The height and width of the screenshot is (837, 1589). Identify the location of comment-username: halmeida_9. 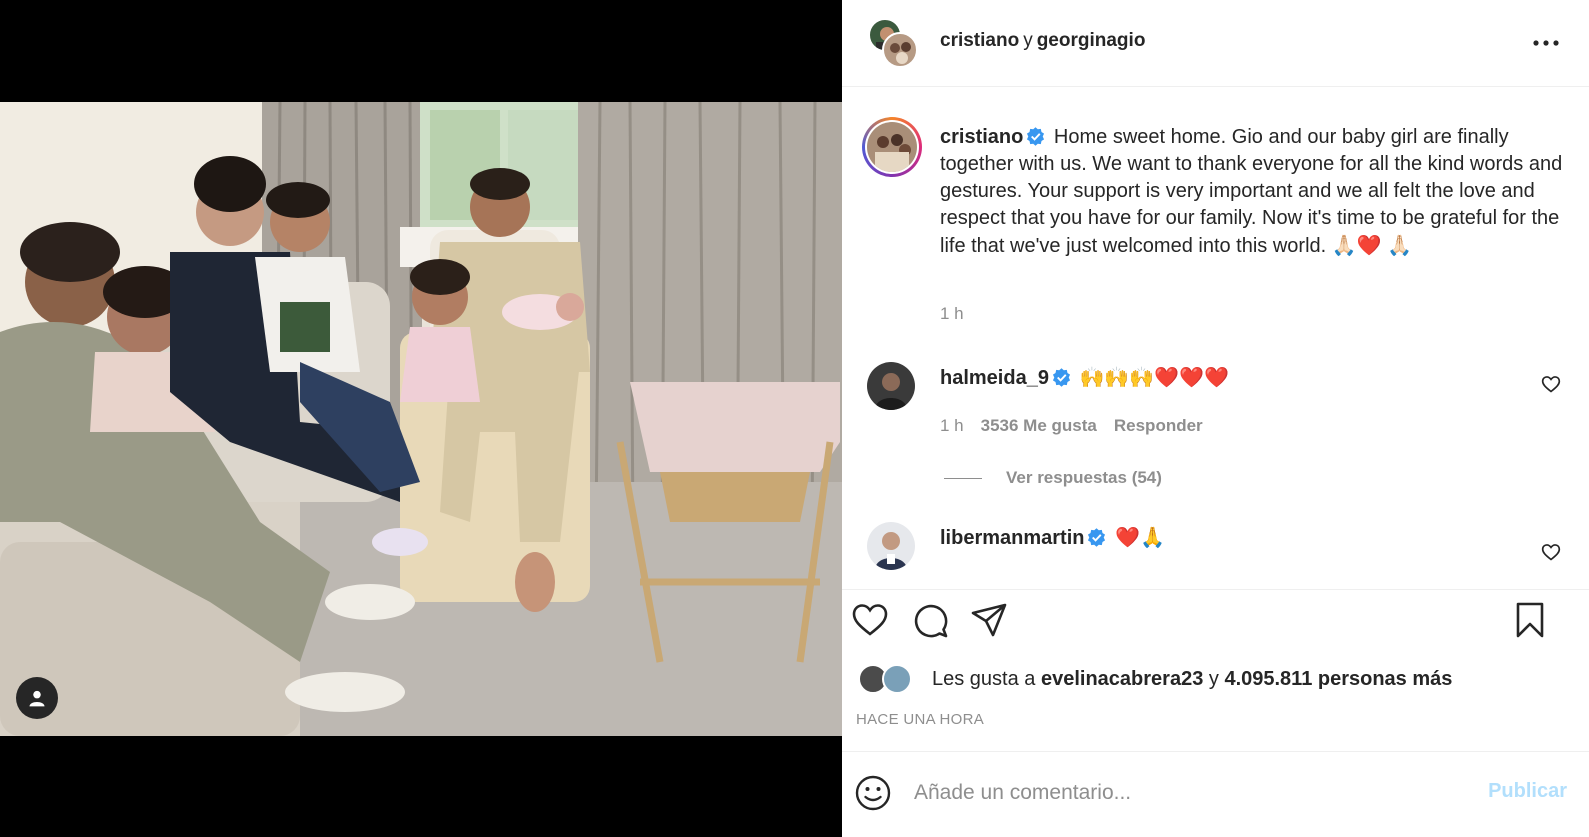
(994, 378).